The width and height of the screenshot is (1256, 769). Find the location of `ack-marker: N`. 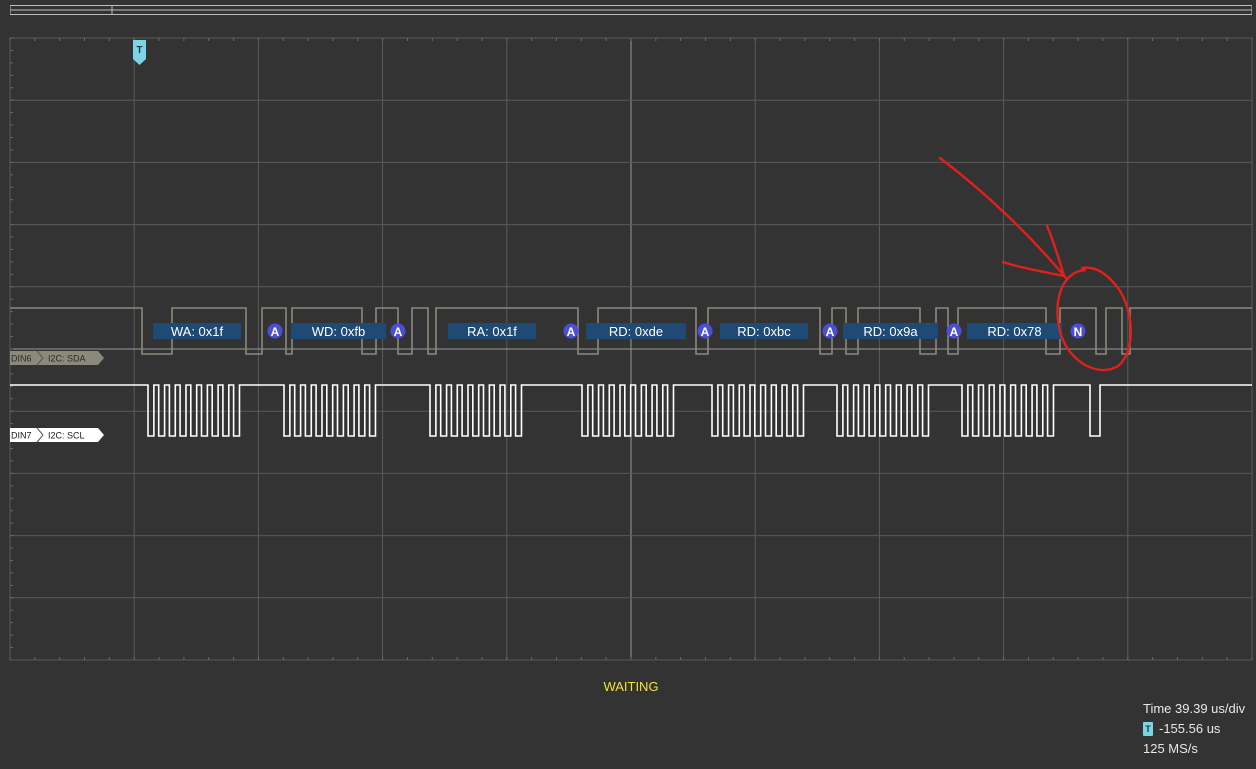

ack-marker: N is located at coordinates (1078, 331).